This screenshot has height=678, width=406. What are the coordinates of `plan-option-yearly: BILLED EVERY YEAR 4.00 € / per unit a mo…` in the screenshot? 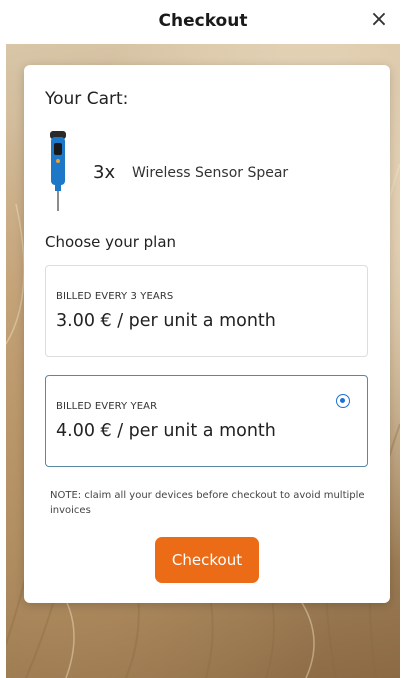 It's located at (206, 421).